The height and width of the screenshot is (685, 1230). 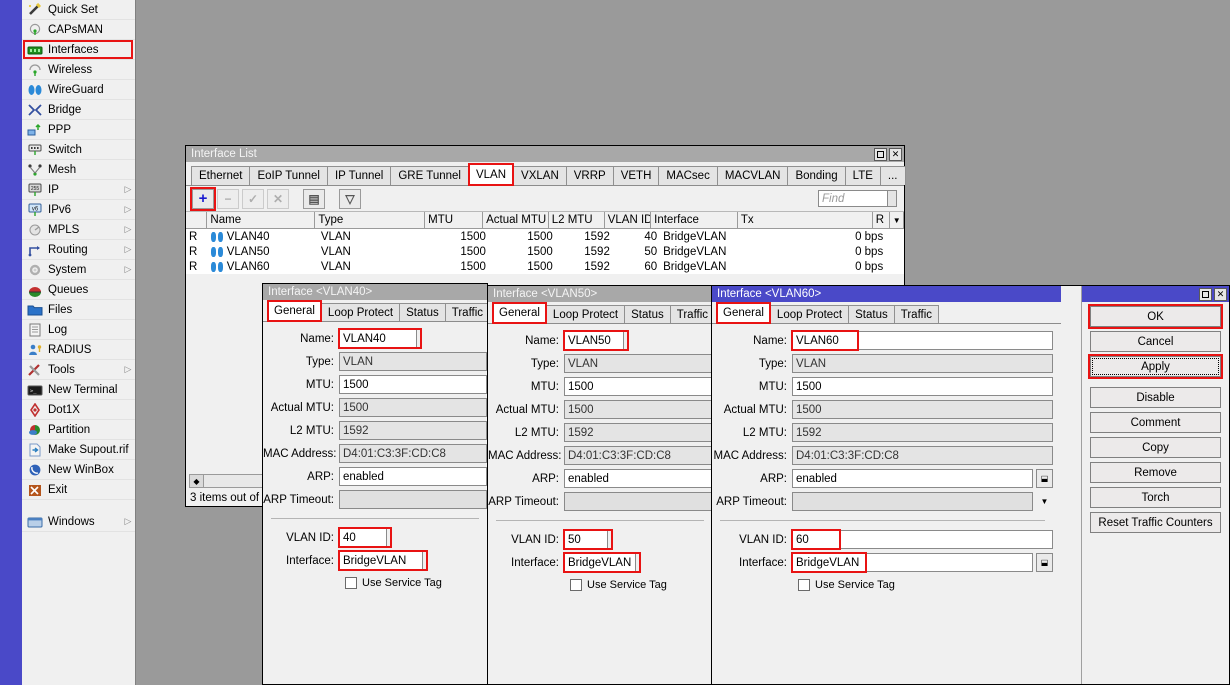 What do you see at coordinates (467, 312) in the screenshot?
I see `vlan40-tab-traffic: Traffic` at bounding box center [467, 312].